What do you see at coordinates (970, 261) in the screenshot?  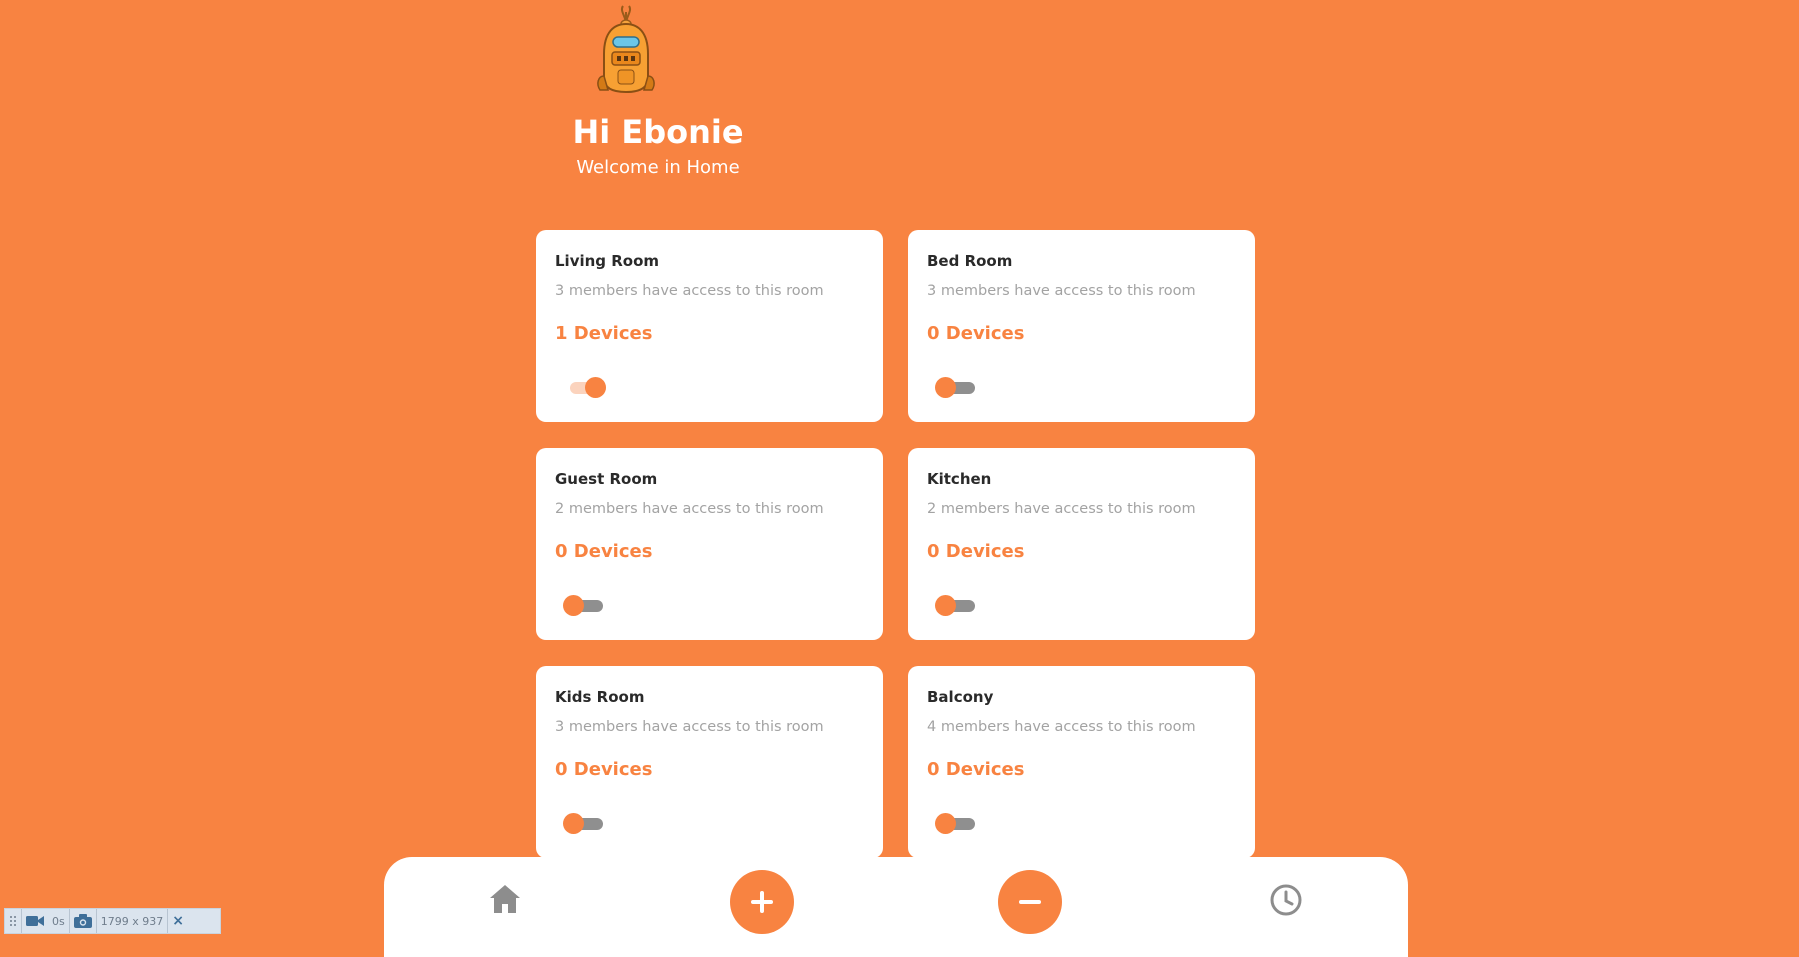 I see `room-name: Bed Room` at bounding box center [970, 261].